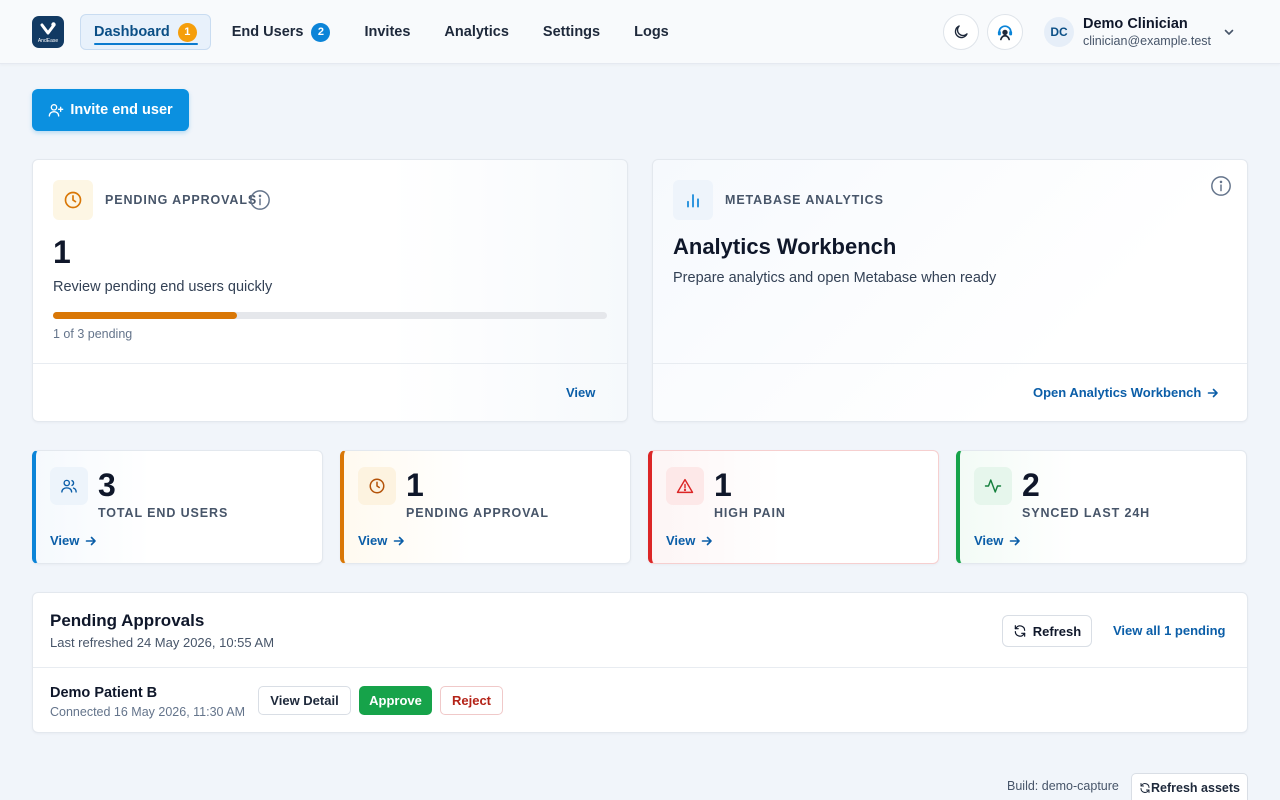  What do you see at coordinates (1057, 631) in the screenshot?
I see `refresh-label: Refresh` at bounding box center [1057, 631].